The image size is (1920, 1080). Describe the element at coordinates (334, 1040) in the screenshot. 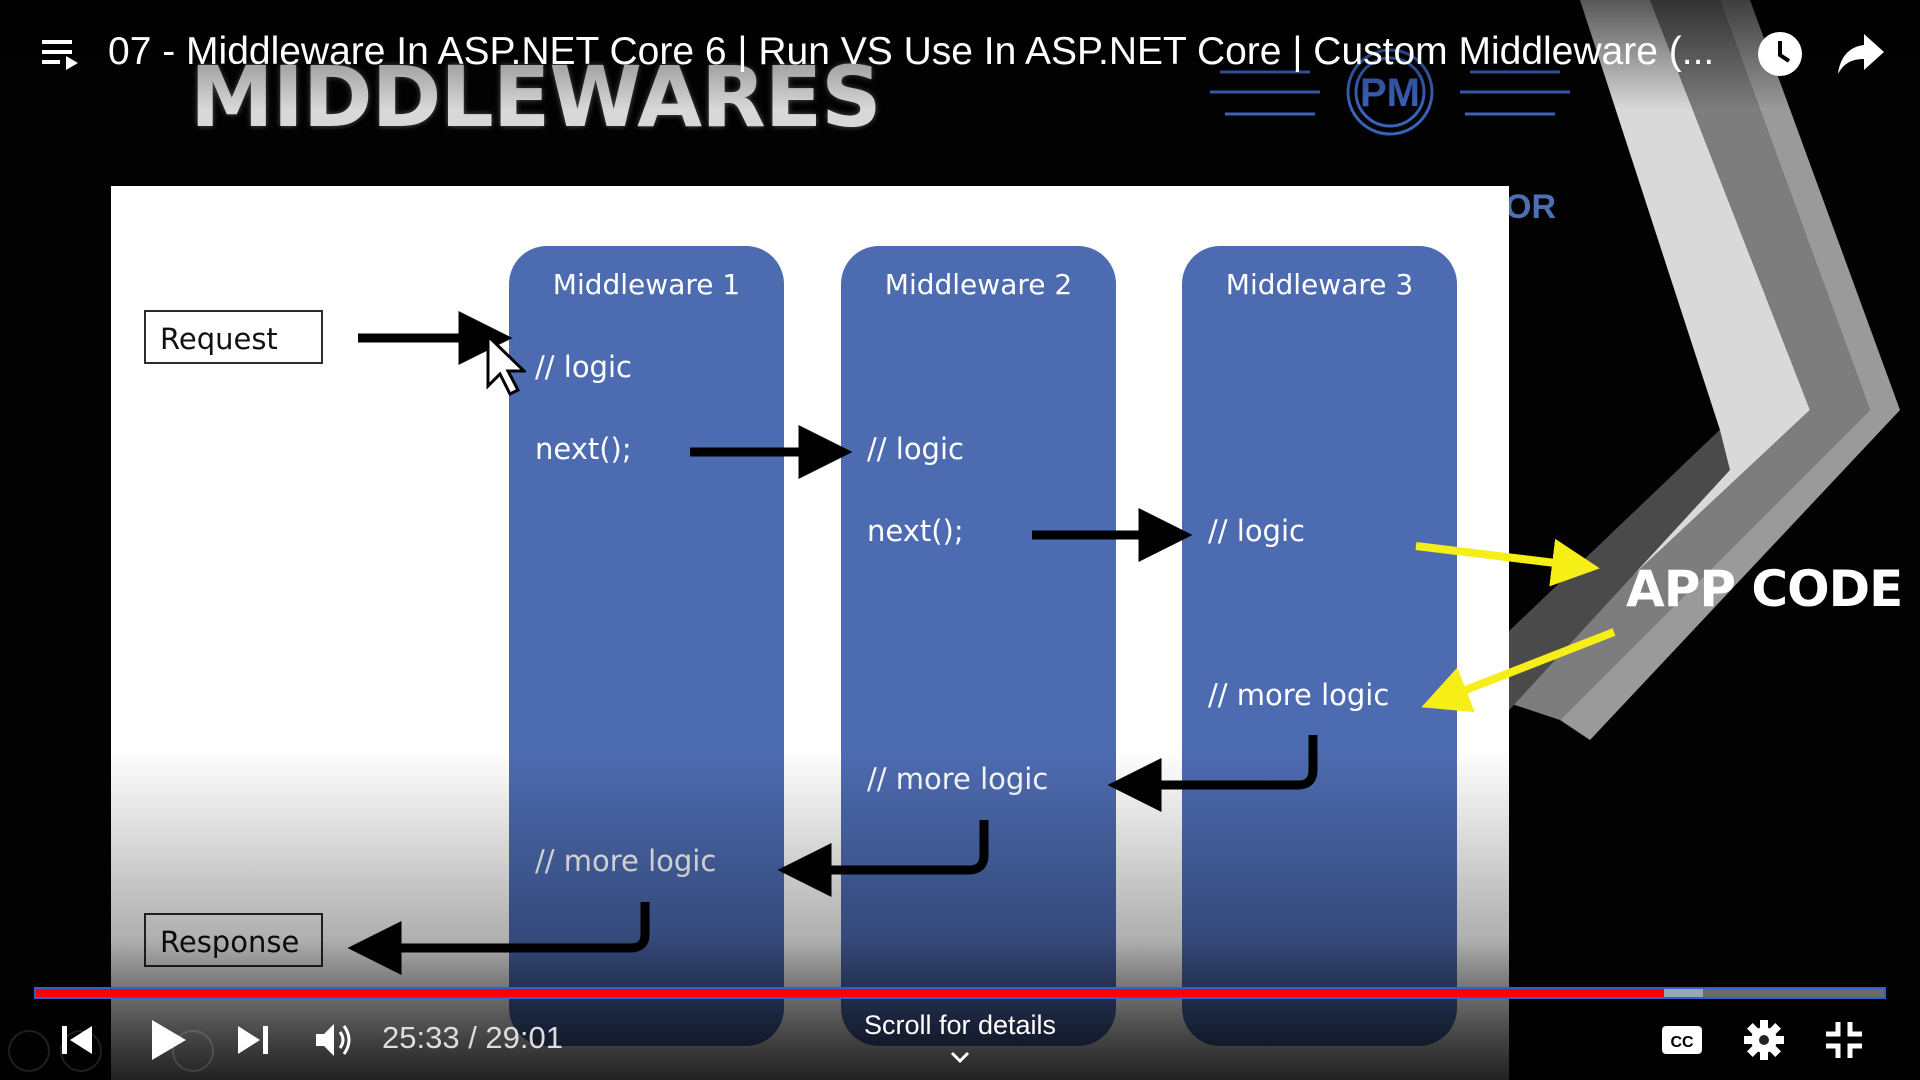

I see `volume-icon` at that location.